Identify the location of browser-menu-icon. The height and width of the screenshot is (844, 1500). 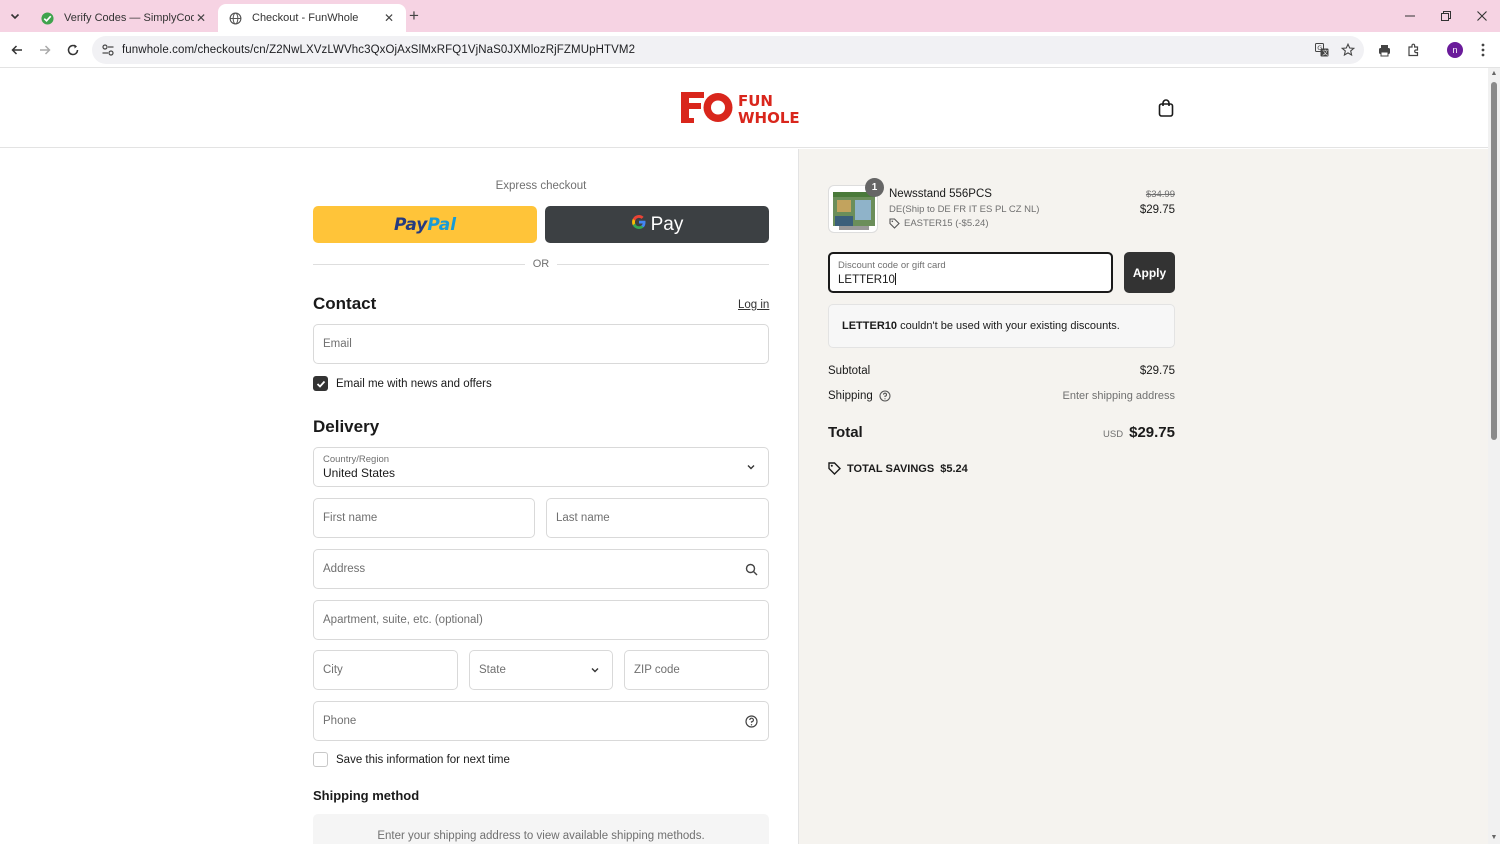
(1483, 50).